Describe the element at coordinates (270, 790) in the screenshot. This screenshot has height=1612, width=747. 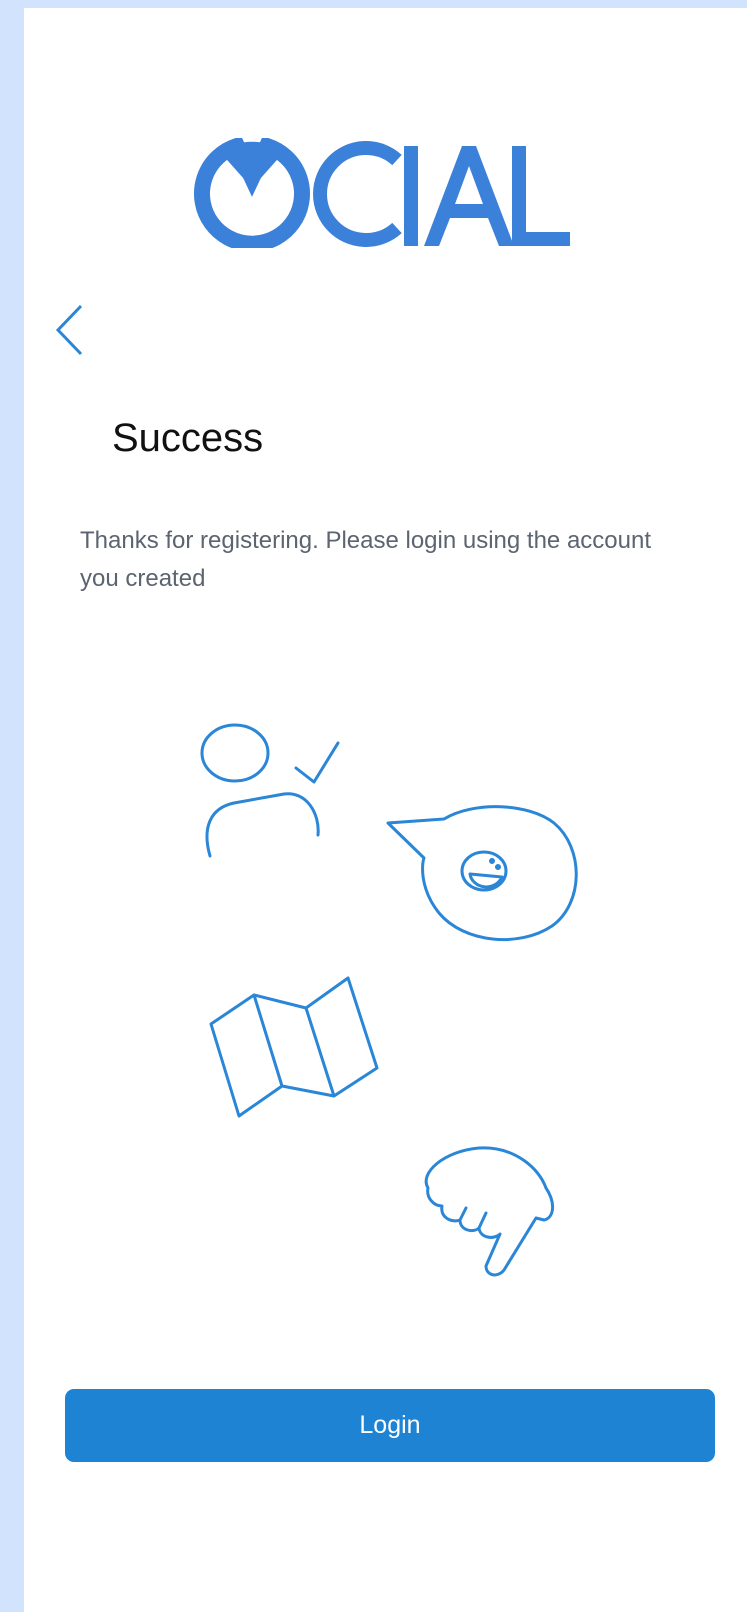
I see `user-check-icon` at that location.